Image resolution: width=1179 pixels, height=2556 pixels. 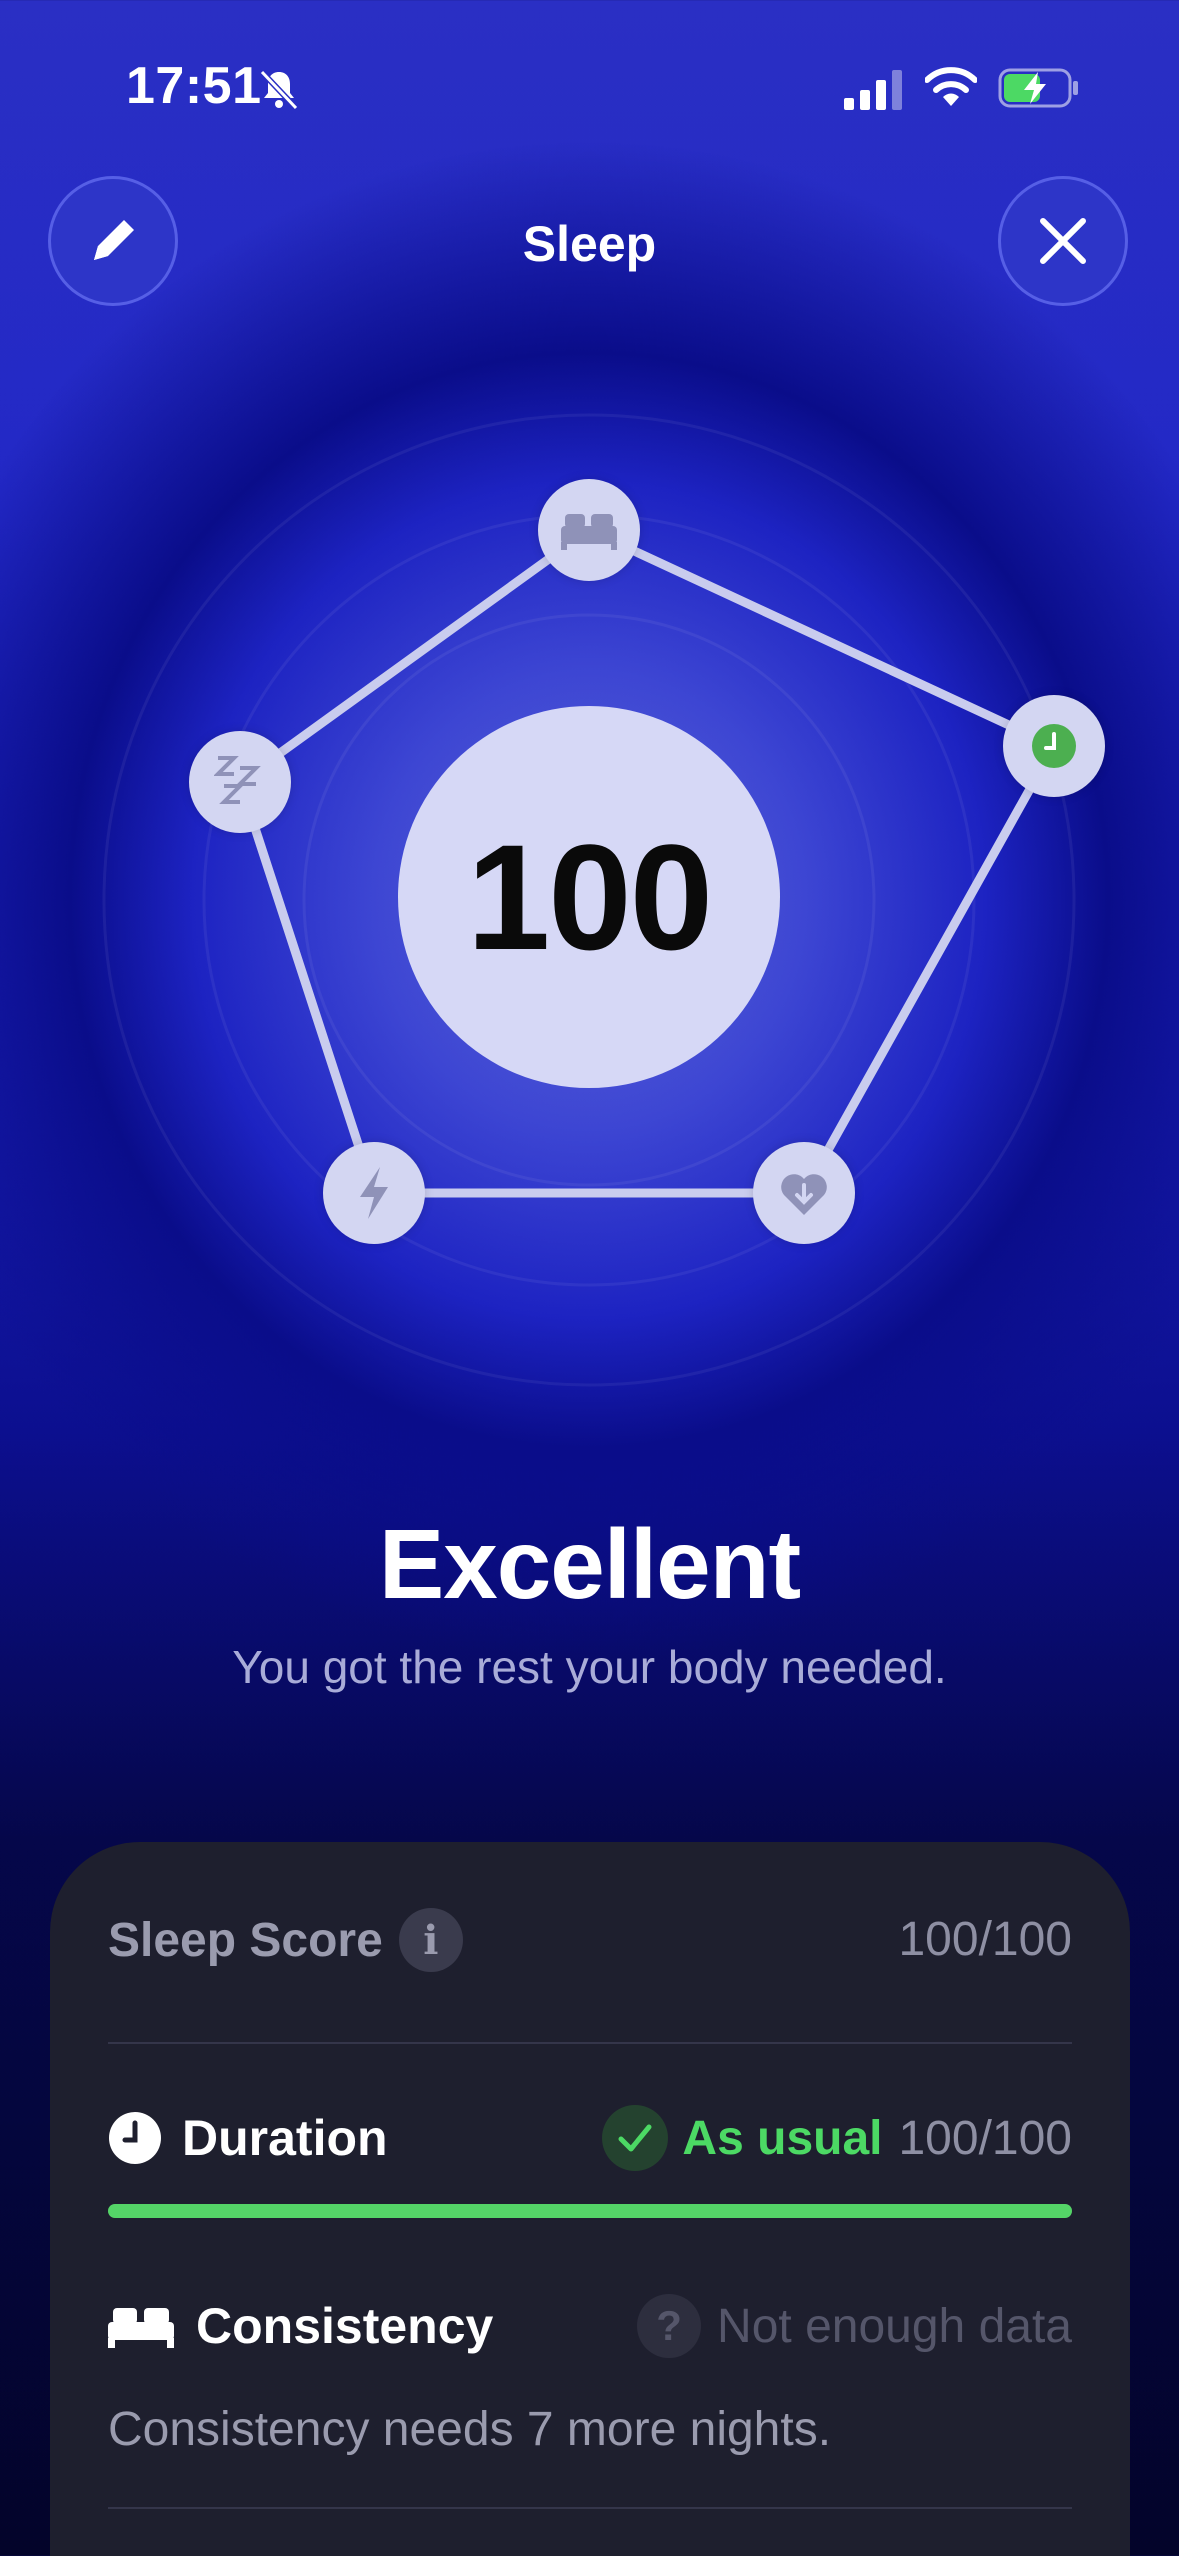 I want to click on score-circle: 100, so click(x=589, y=897).